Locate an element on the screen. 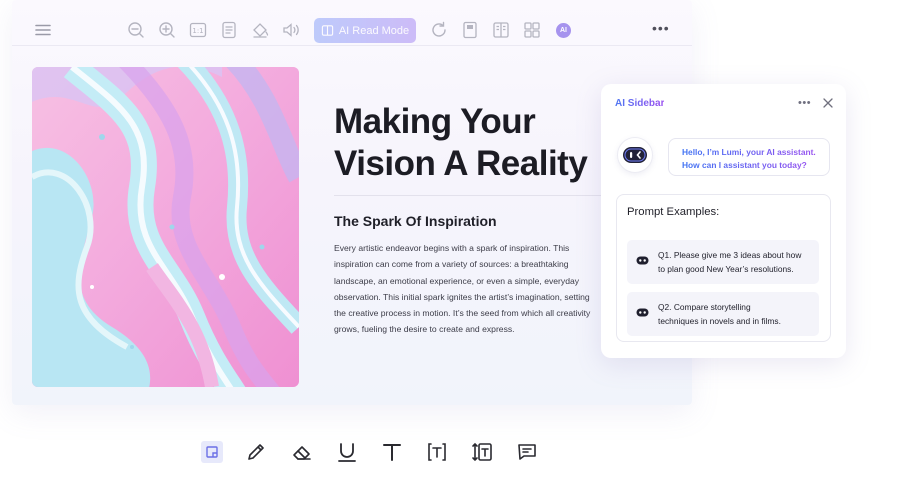 The width and height of the screenshot is (900, 480). zoom-out-icon is located at coordinates (136, 30).